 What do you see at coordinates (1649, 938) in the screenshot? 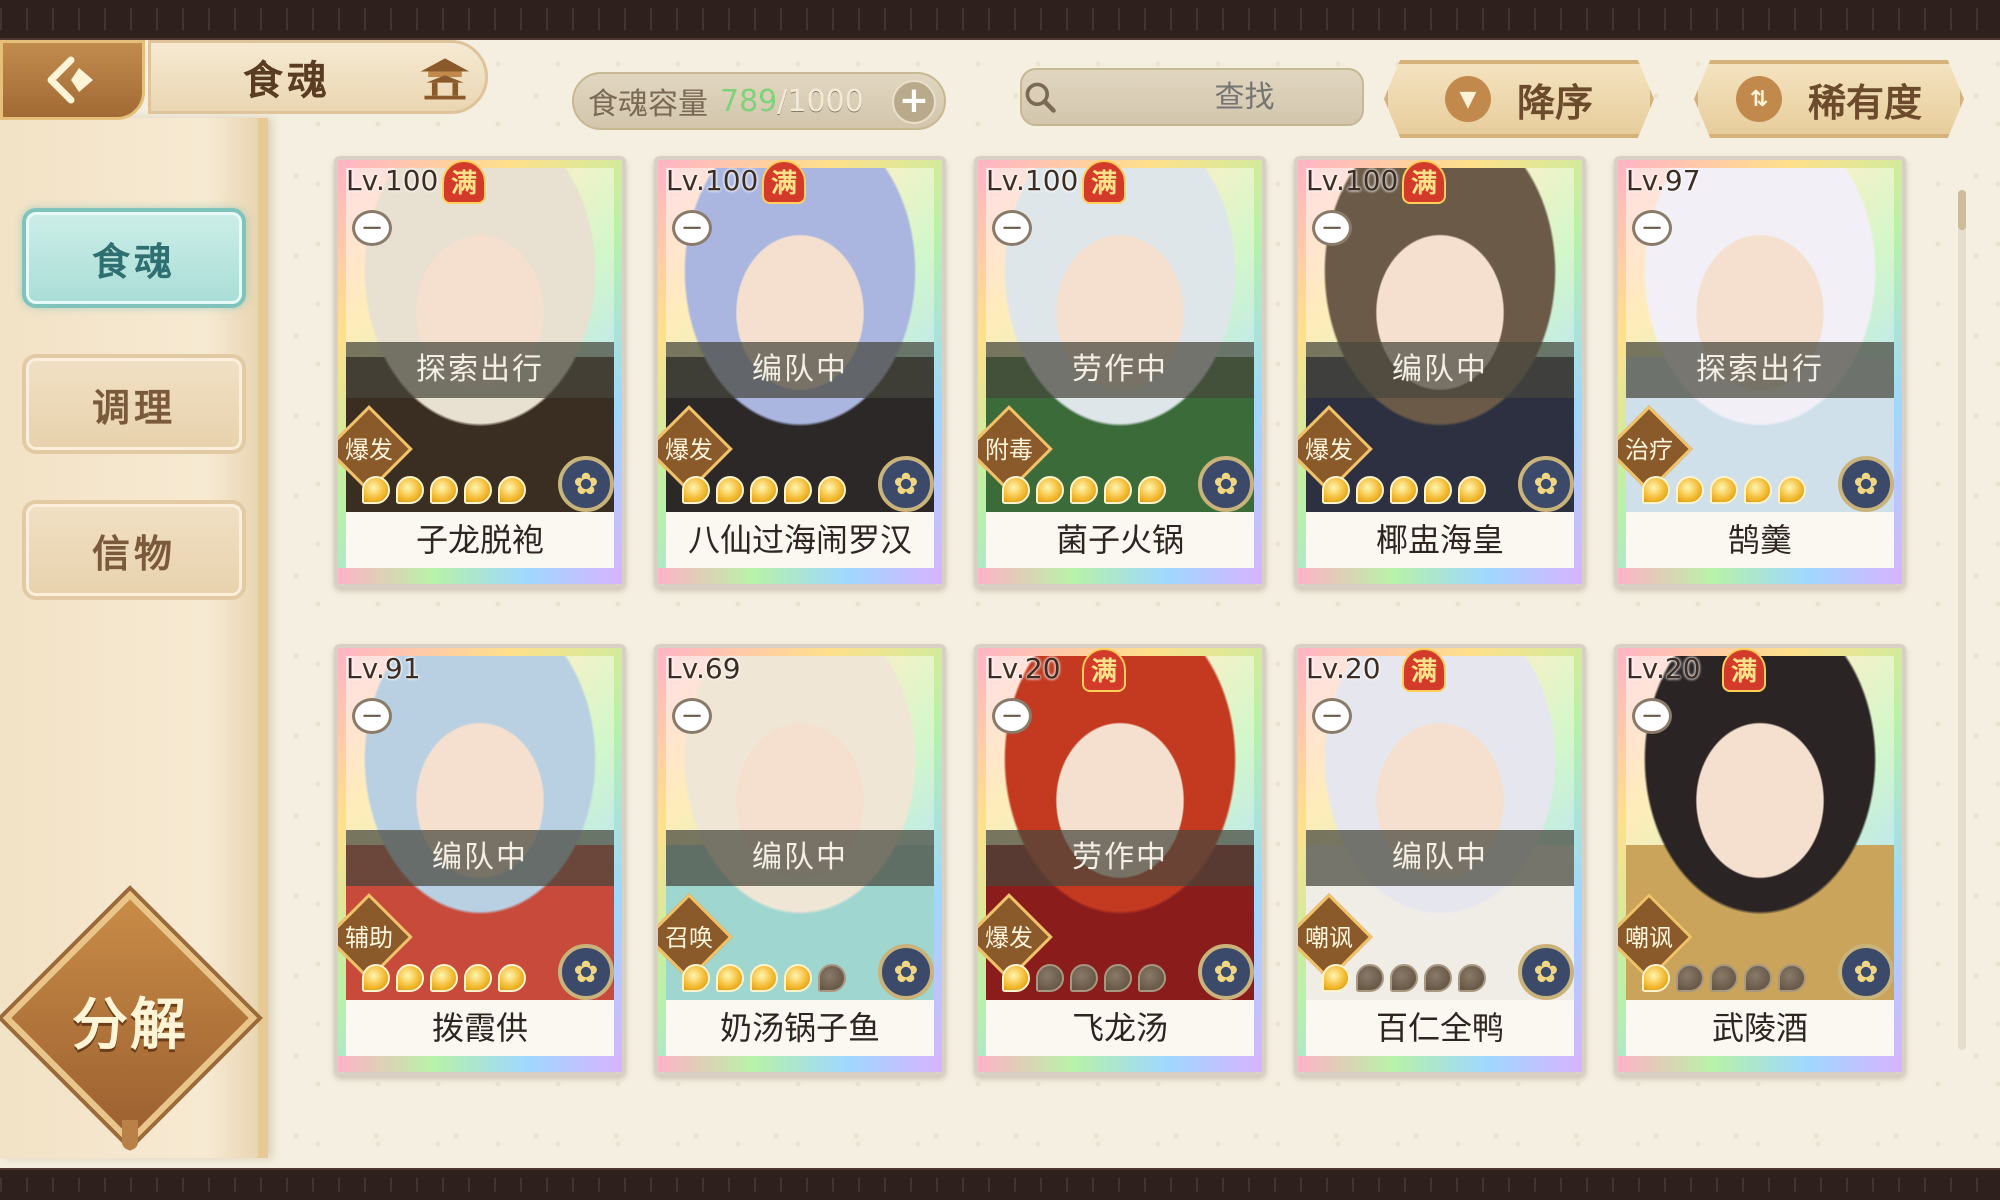
I see `role-label: 嘲讽` at bounding box center [1649, 938].